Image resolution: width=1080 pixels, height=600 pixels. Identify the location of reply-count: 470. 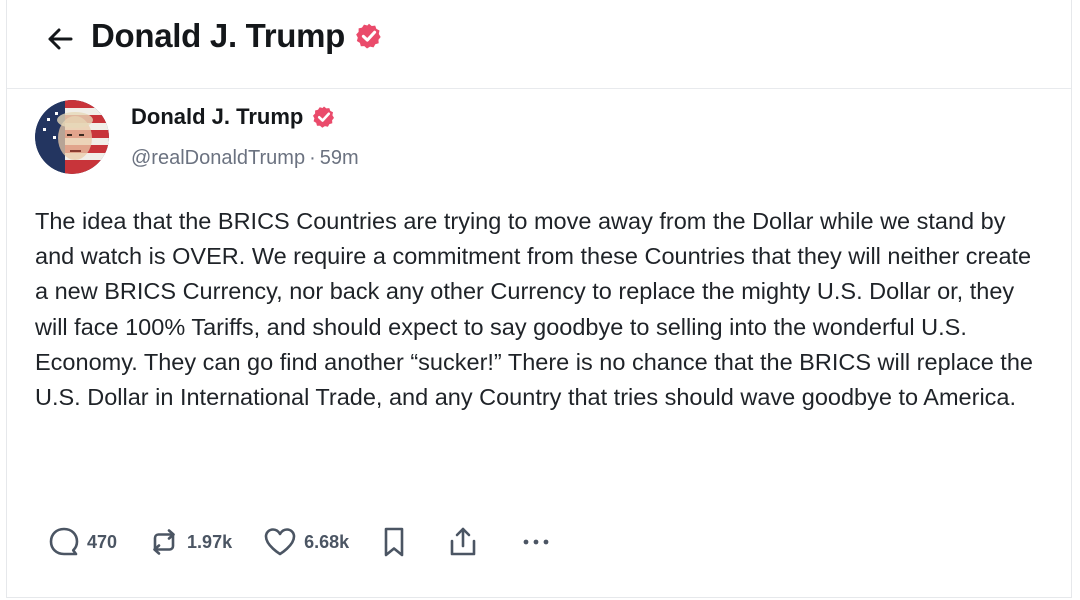
(102, 541).